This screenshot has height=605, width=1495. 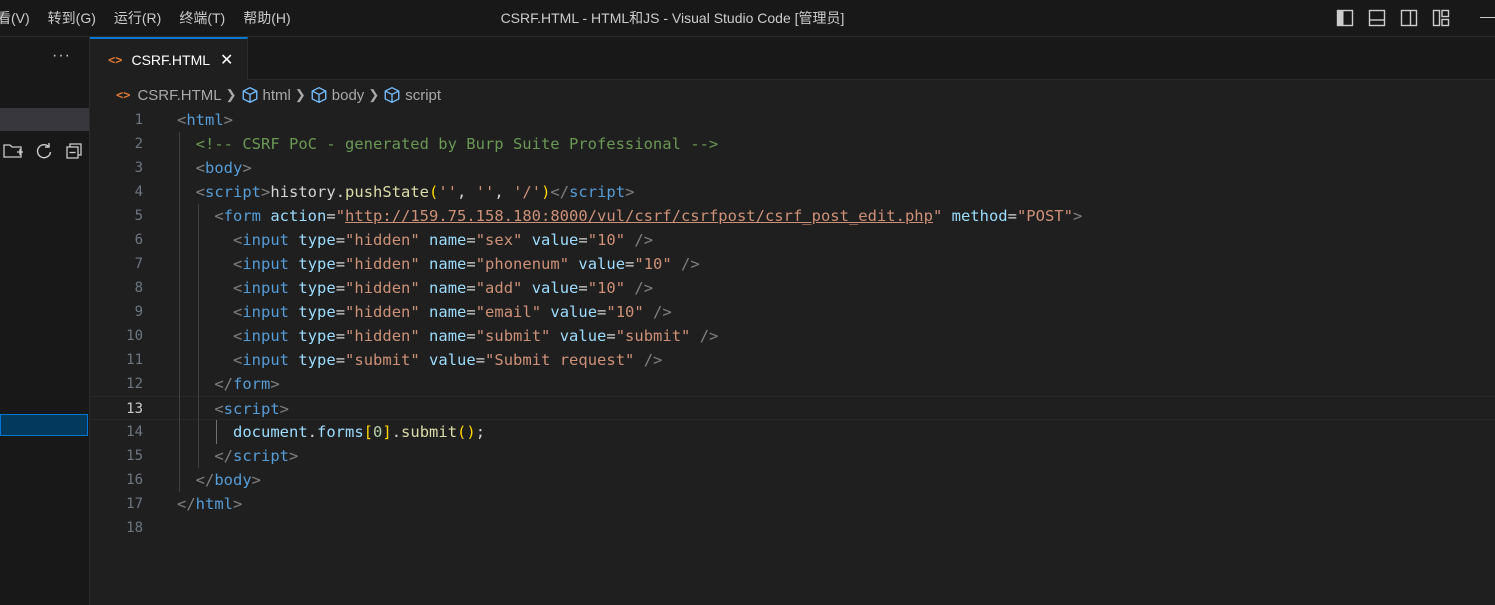 I want to click on code-line: 16 </body>, so click(x=792, y=480).